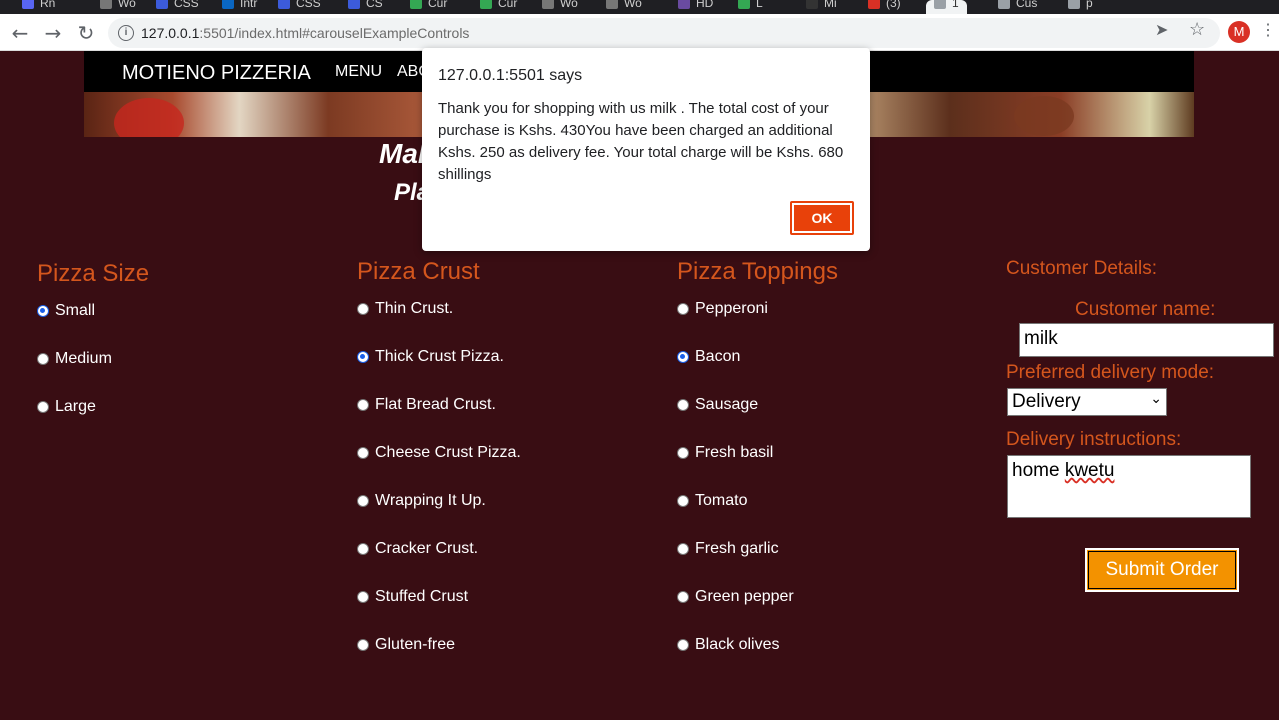 This screenshot has height=720, width=1279. What do you see at coordinates (439, 356) in the screenshot?
I see `crust-option-label: Thick Crust Pizza.` at bounding box center [439, 356].